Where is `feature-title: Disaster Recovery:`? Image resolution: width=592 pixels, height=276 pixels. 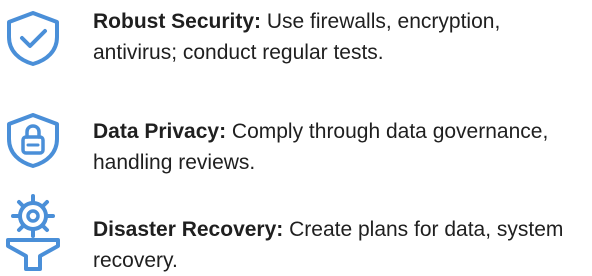 feature-title: Disaster Recovery: is located at coordinates (188, 229).